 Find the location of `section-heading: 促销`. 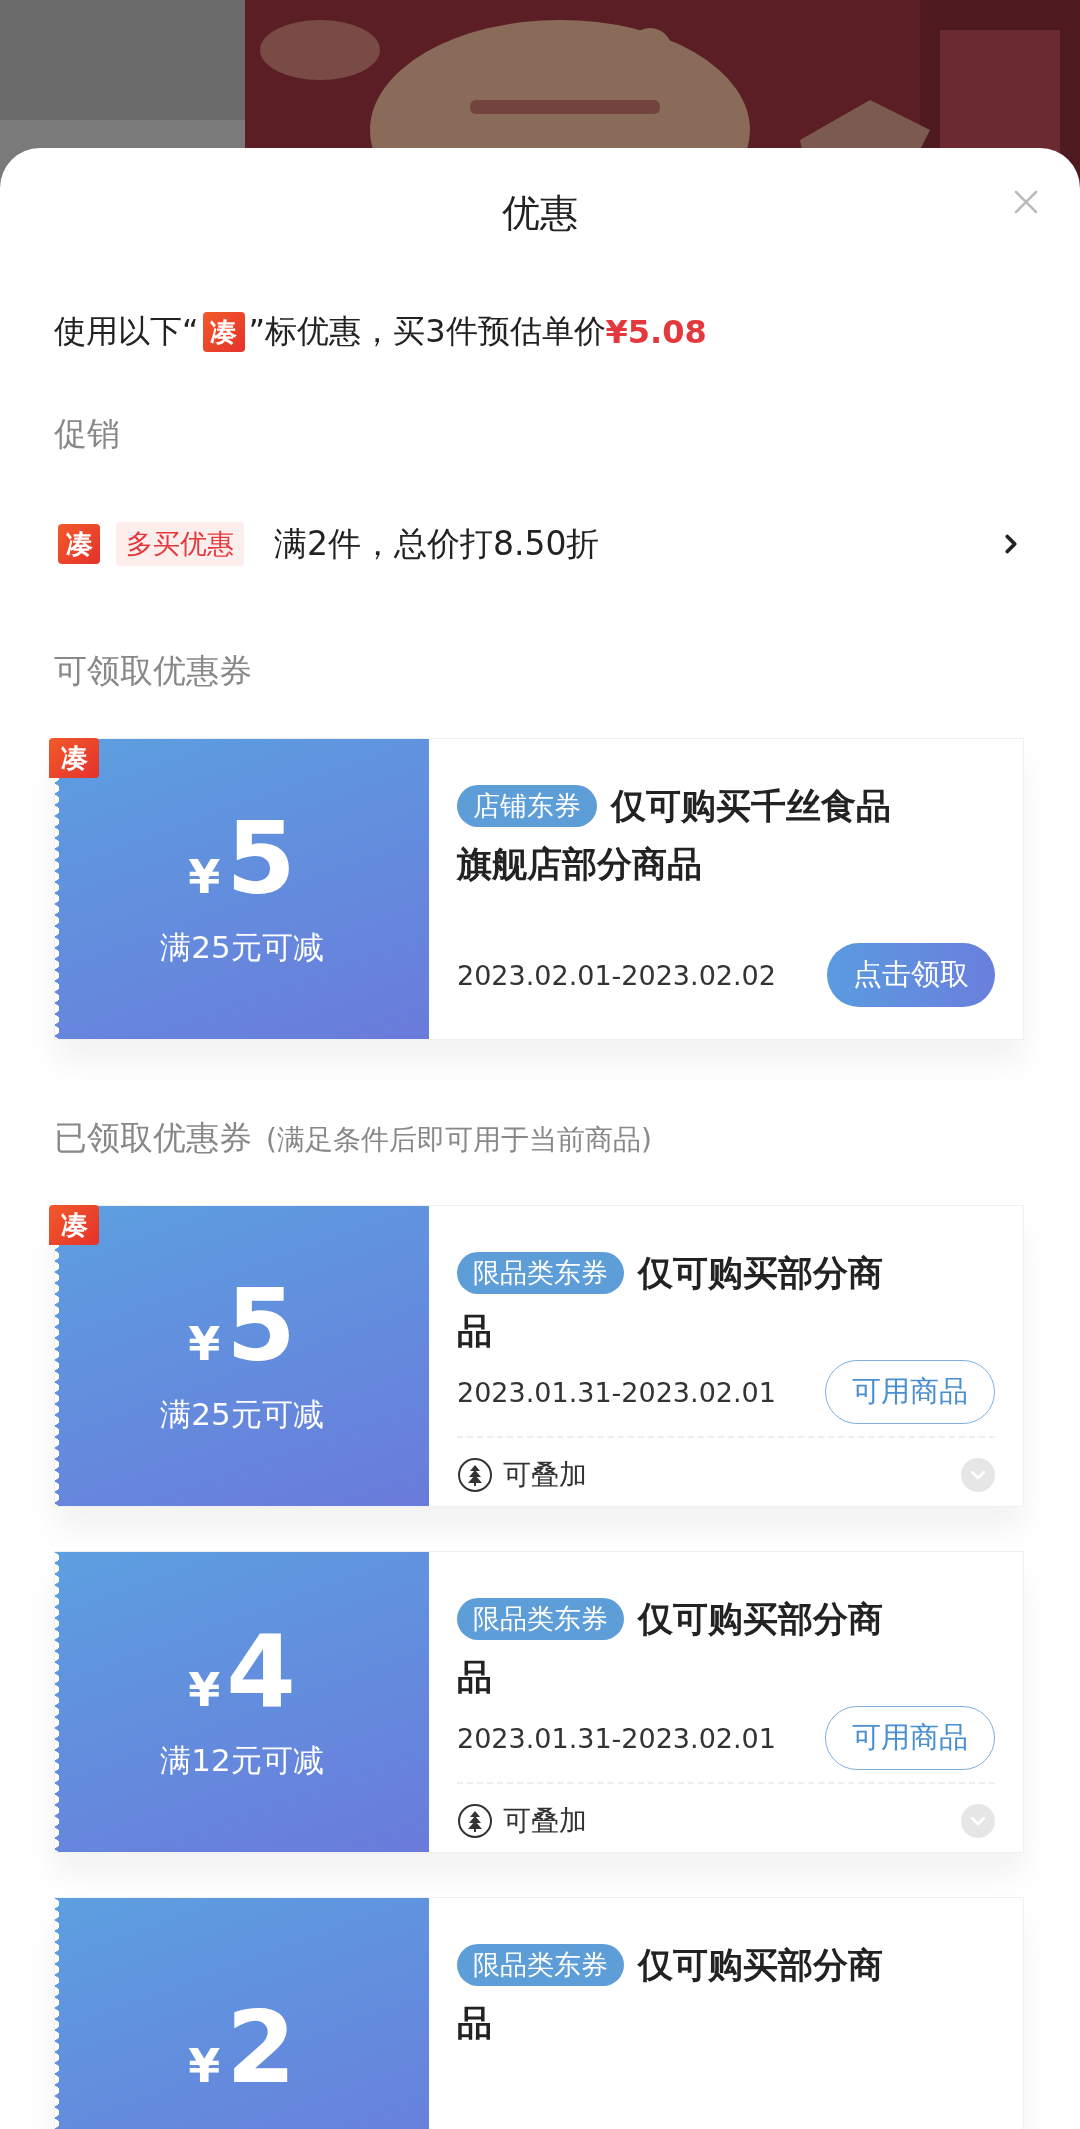

section-heading: 促销 is located at coordinates (87, 434).